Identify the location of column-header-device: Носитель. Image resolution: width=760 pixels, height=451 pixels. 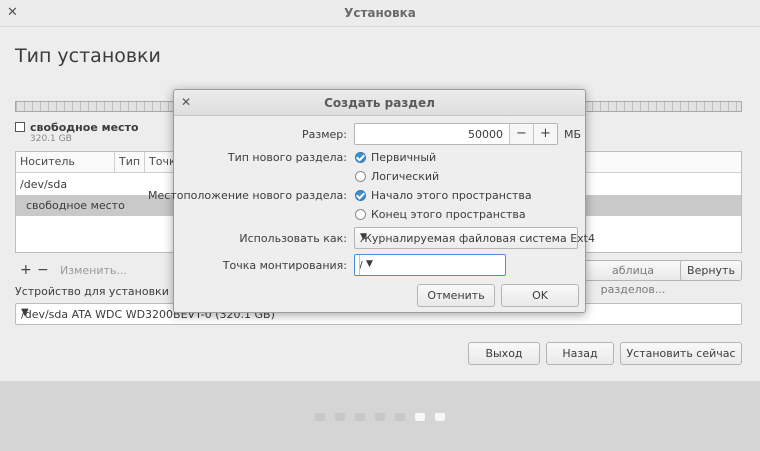
(47, 161).